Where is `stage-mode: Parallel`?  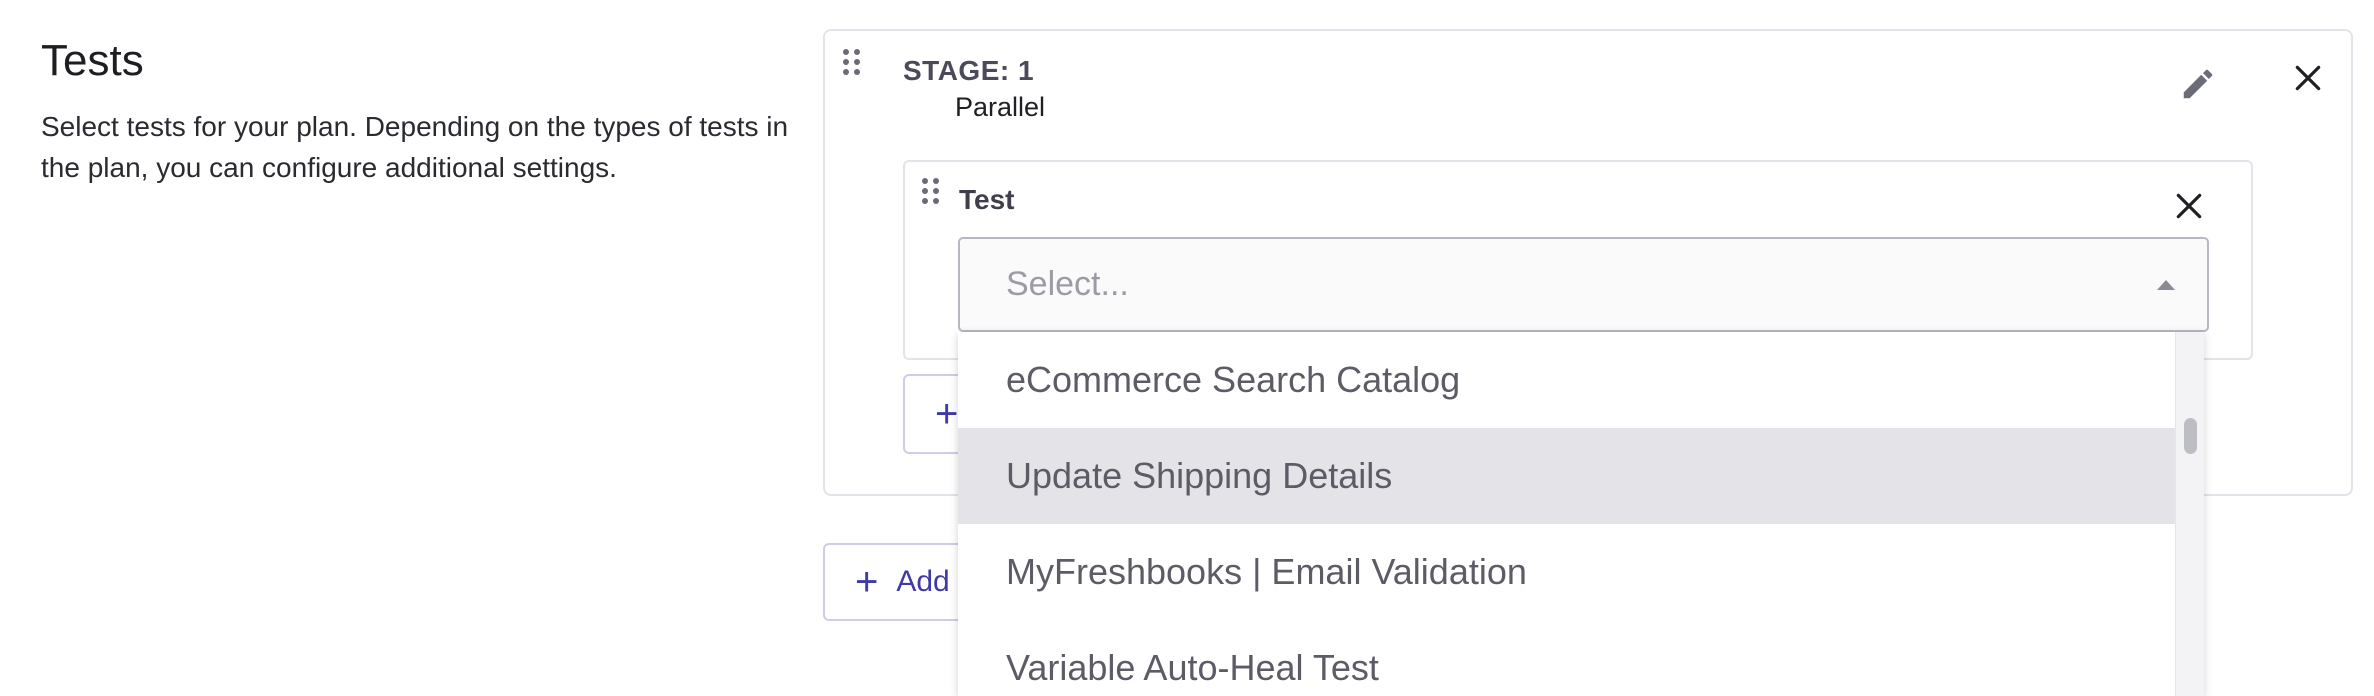
stage-mode: Parallel is located at coordinates (1000, 107).